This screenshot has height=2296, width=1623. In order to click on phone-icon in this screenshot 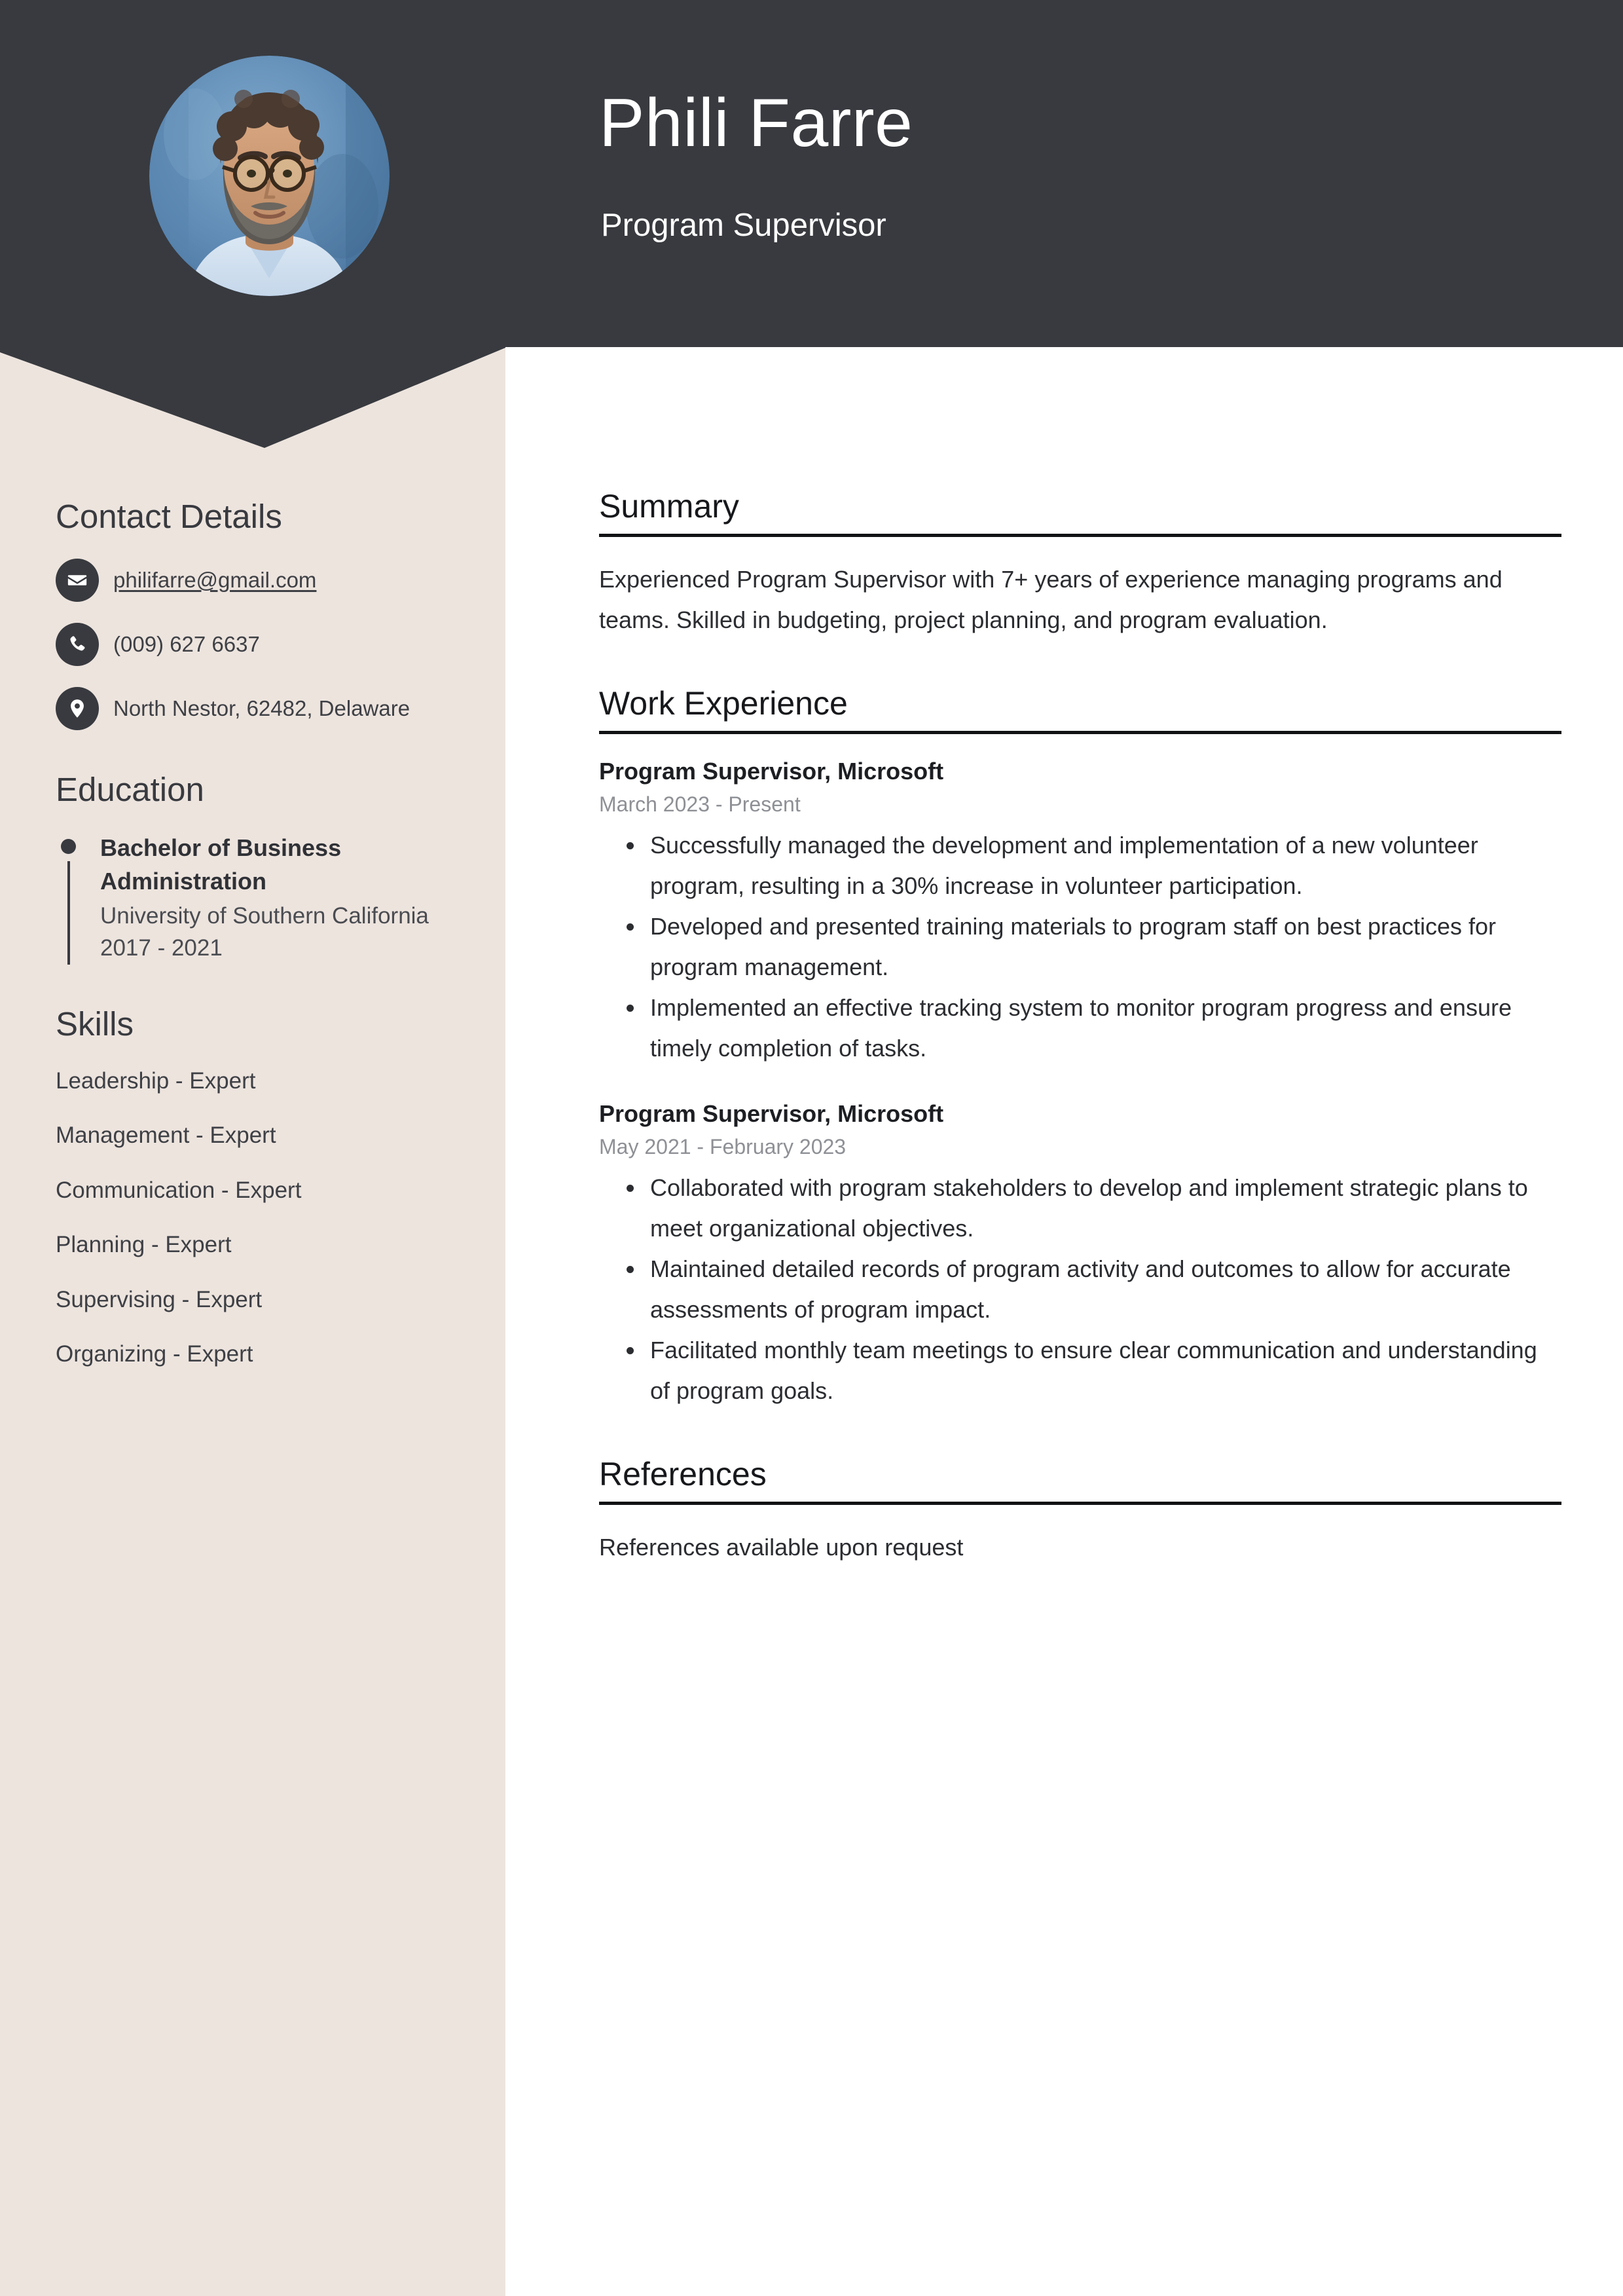, I will do `click(77, 644)`.